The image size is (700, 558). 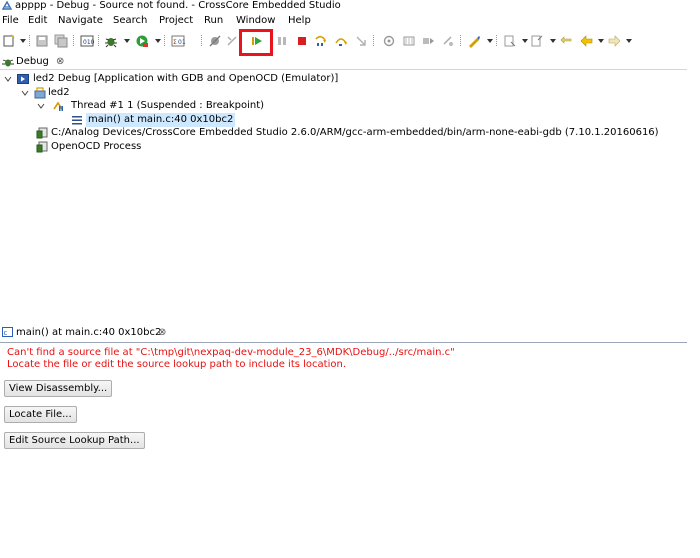 I want to click on forward-icon, so click(x=614, y=41).